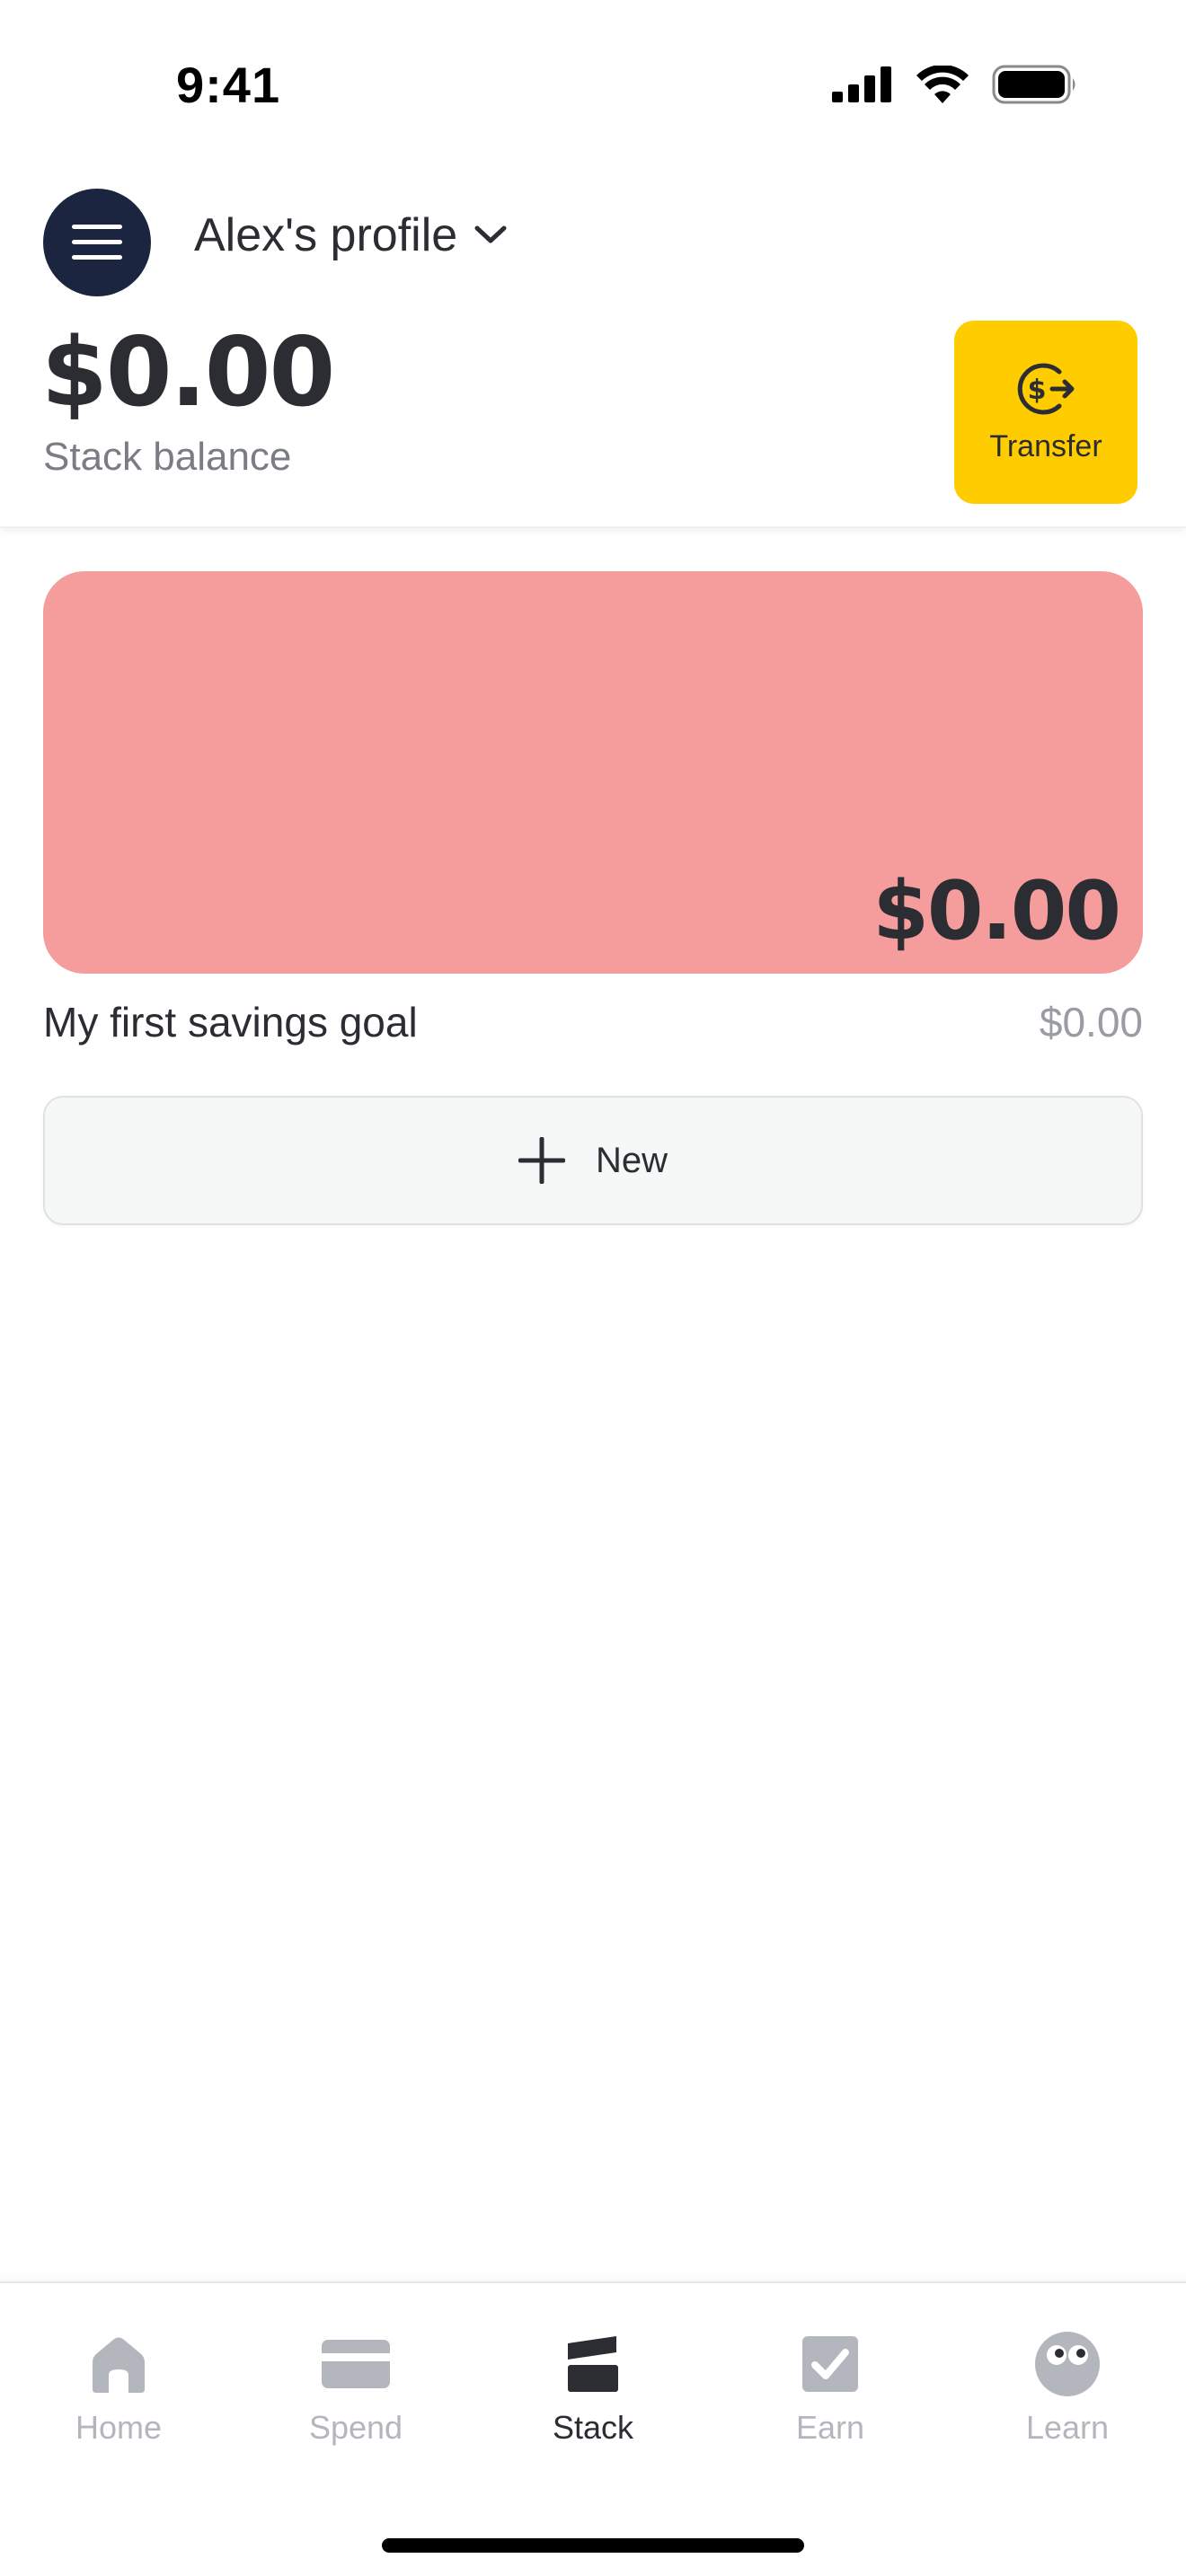  Describe the element at coordinates (1033, 84) in the screenshot. I see `battery-icon` at that location.